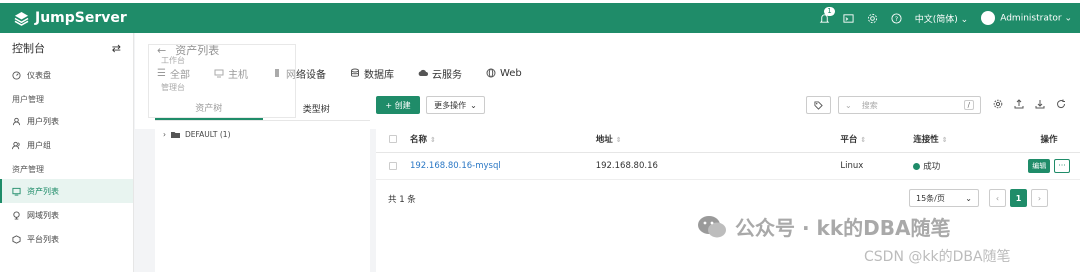 Image resolution: width=1080 pixels, height=272 pixels. Describe the element at coordinates (402, 105) in the screenshot. I see `create-label: 创建` at that location.